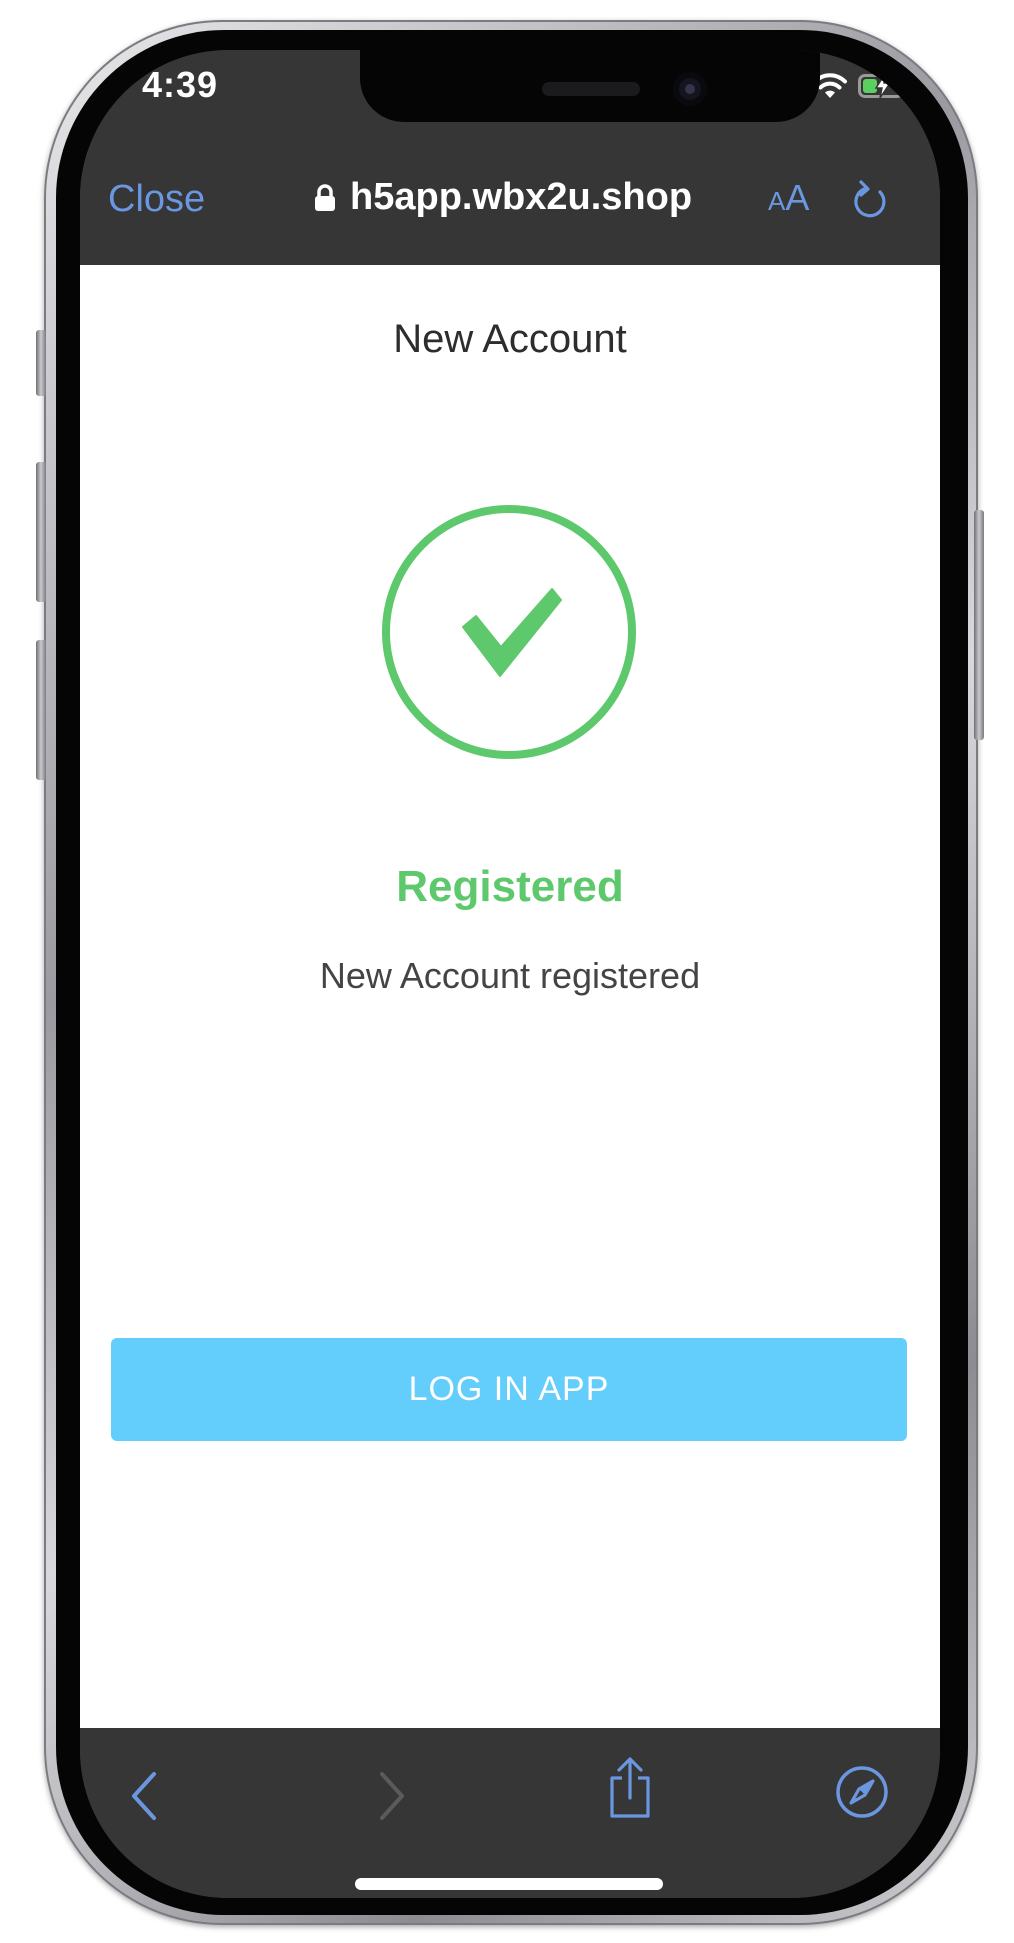 The width and height of the screenshot is (1014, 1943). What do you see at coordinates (41, 710) in the screenshot?
I see `side-button-volume-down` at bounding box center [41, 710].